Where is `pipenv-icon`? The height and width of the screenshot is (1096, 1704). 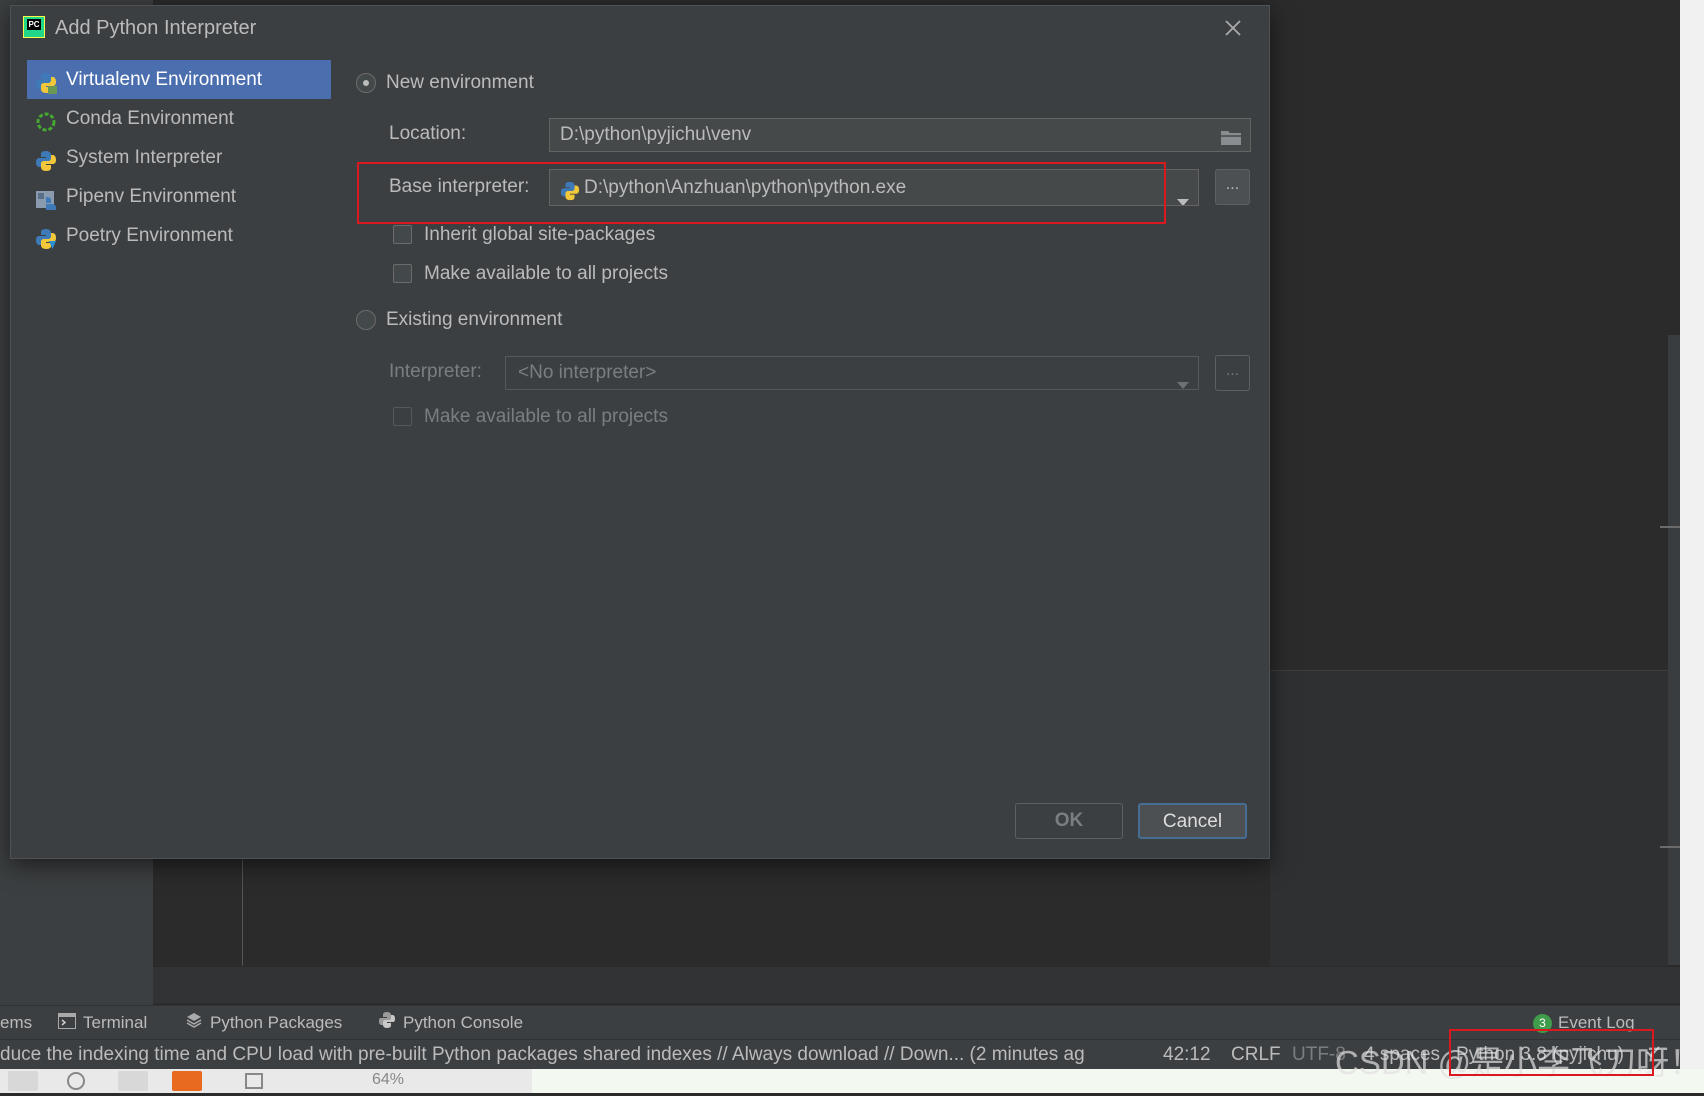 pipenv-icon is located at coordinates (46, 198).